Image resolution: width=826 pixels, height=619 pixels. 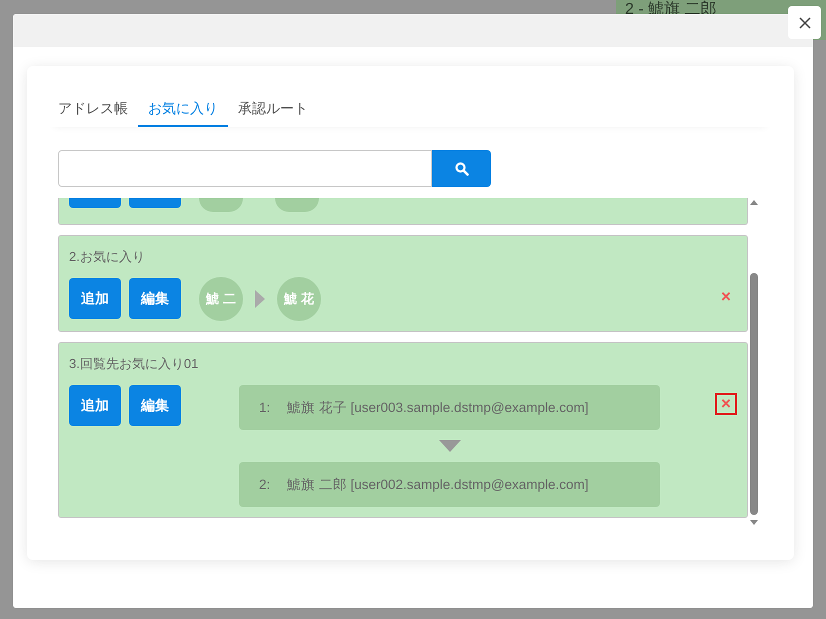 What do you see at coordinates (245, 168) in the screenshot?
I see `search-field` at bounding box center [245, 168].